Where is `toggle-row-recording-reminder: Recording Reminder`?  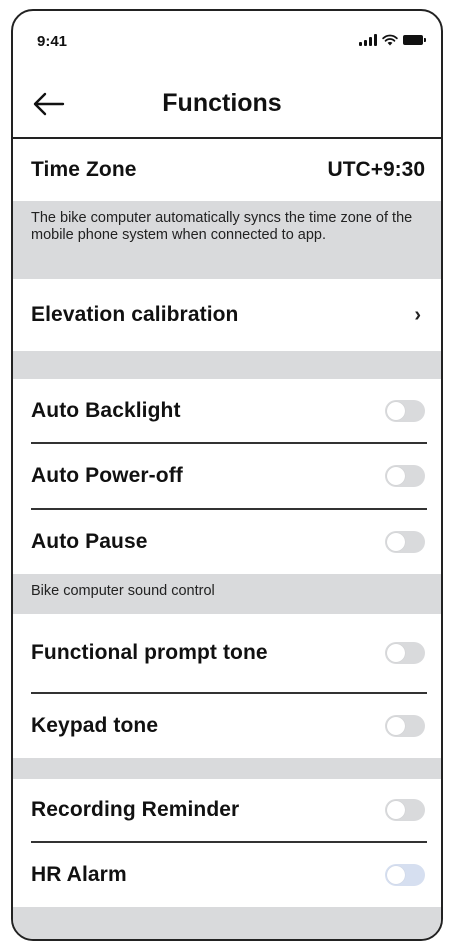
toggle-row-recording-reminder: Recording Reminder is located at coordinates (227, 810).